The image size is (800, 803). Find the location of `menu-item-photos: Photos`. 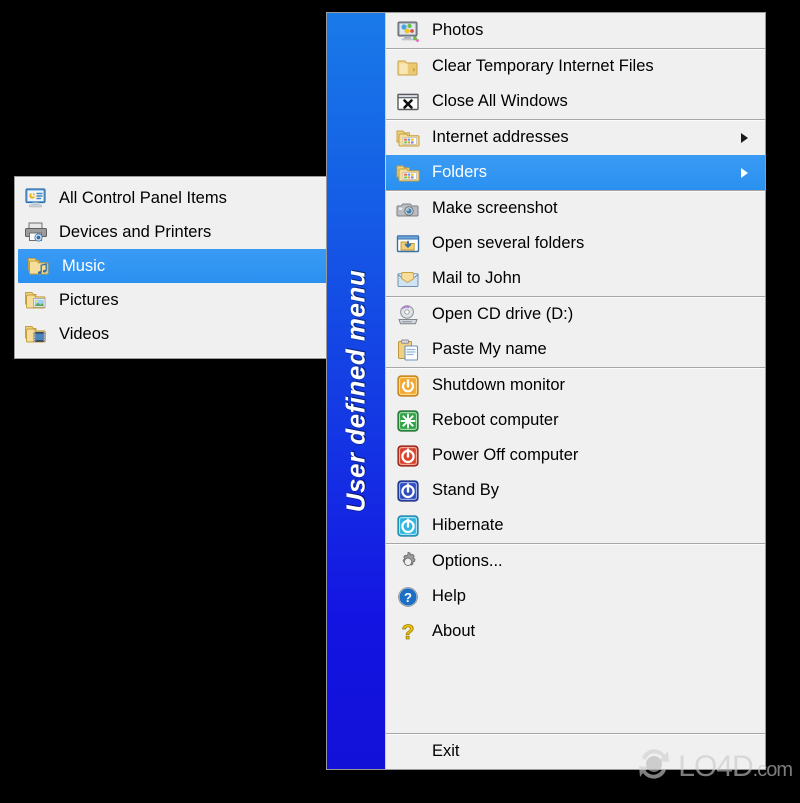

menu-item-photos: Photos is located at coordinates (575, 30).